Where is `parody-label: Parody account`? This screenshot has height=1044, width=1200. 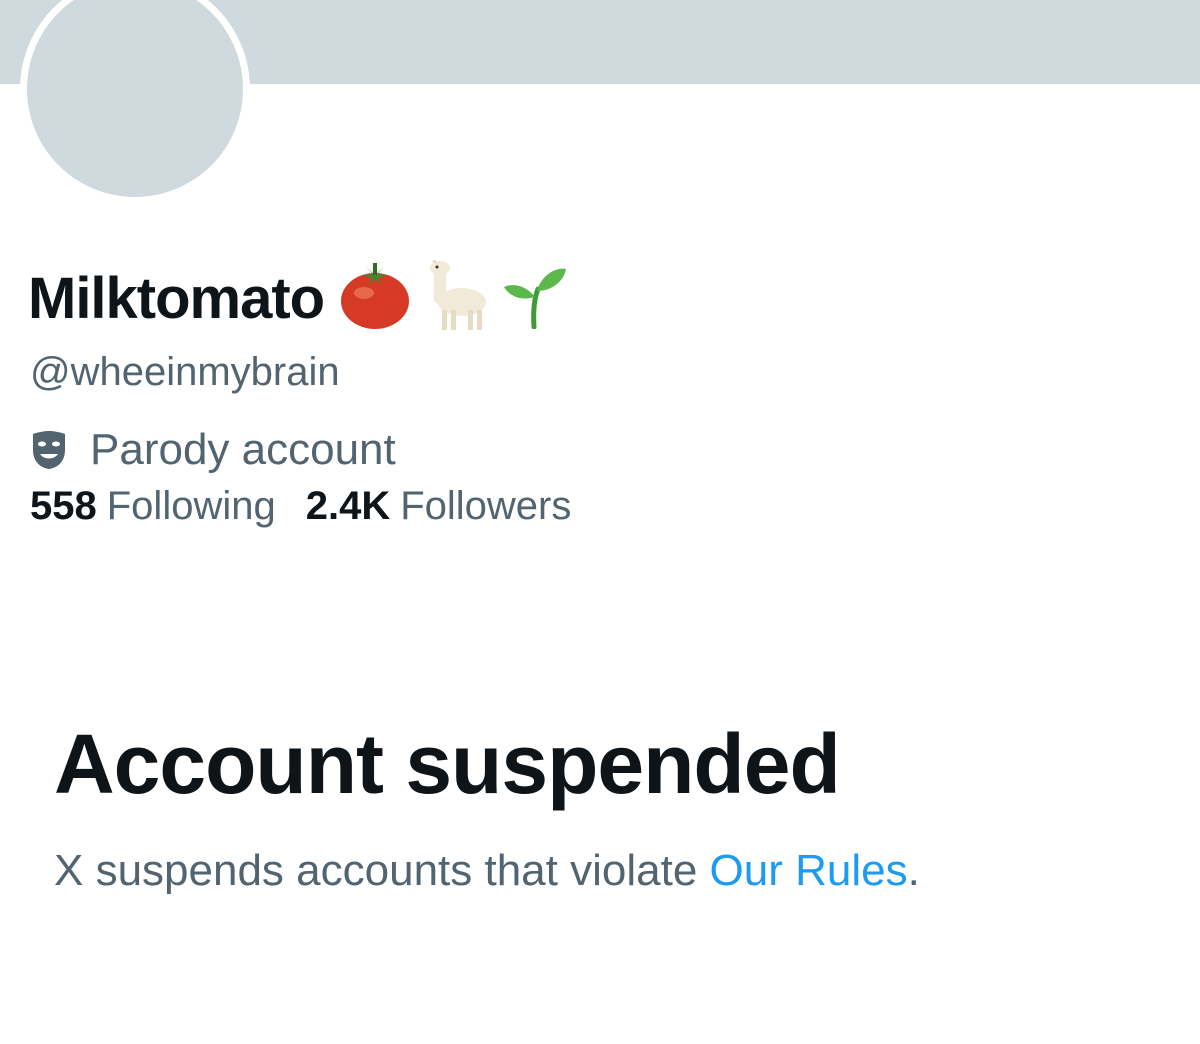 parody-label: Parody account is located at coordinates (213, 450).